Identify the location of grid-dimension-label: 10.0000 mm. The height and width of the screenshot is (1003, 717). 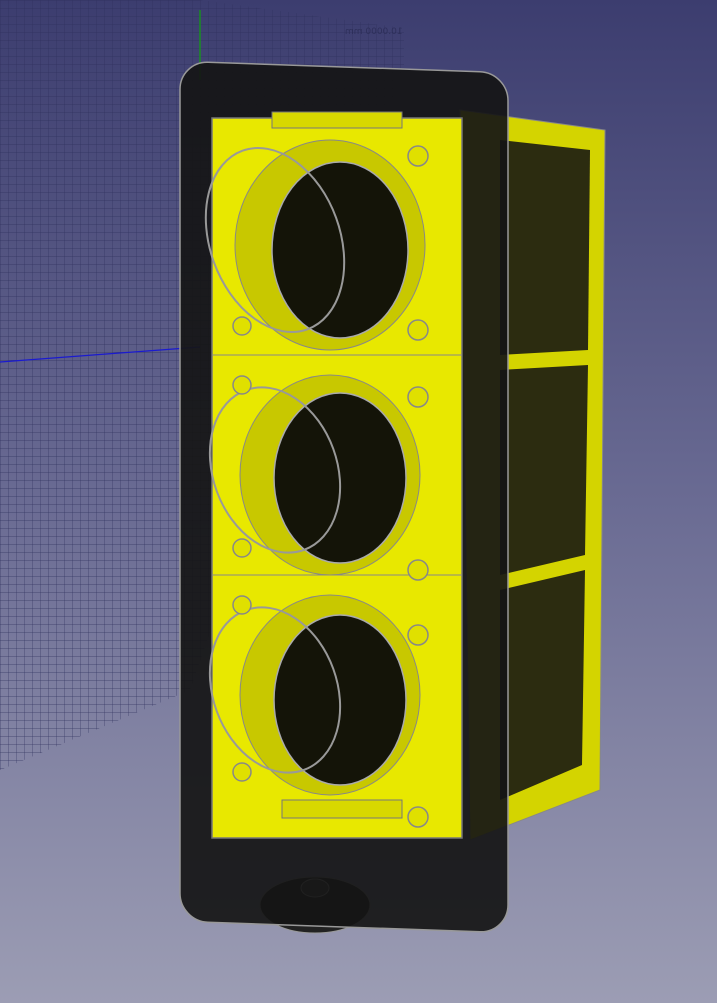
(374, 32).